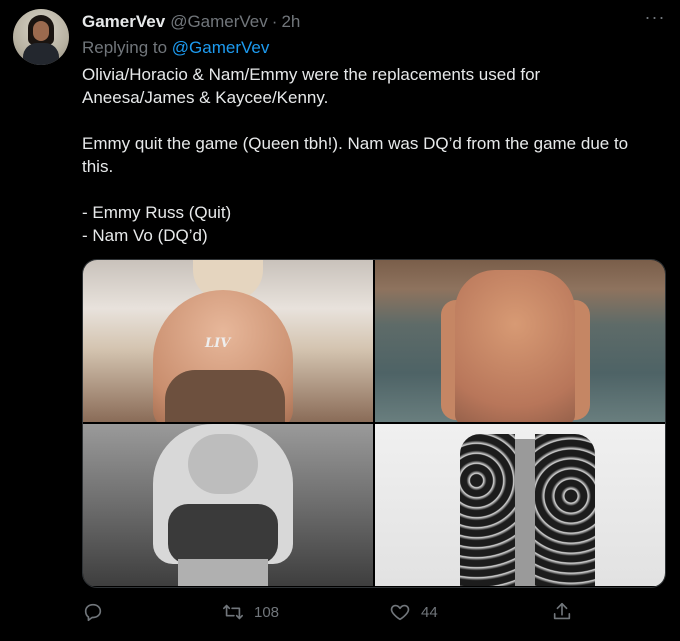 The width and height of the screenshot is (680, 641). What do you see at coordinates (290, 22) in the screenshot?
I see `tweet-time: 2h` at bounding box center [290, 22].